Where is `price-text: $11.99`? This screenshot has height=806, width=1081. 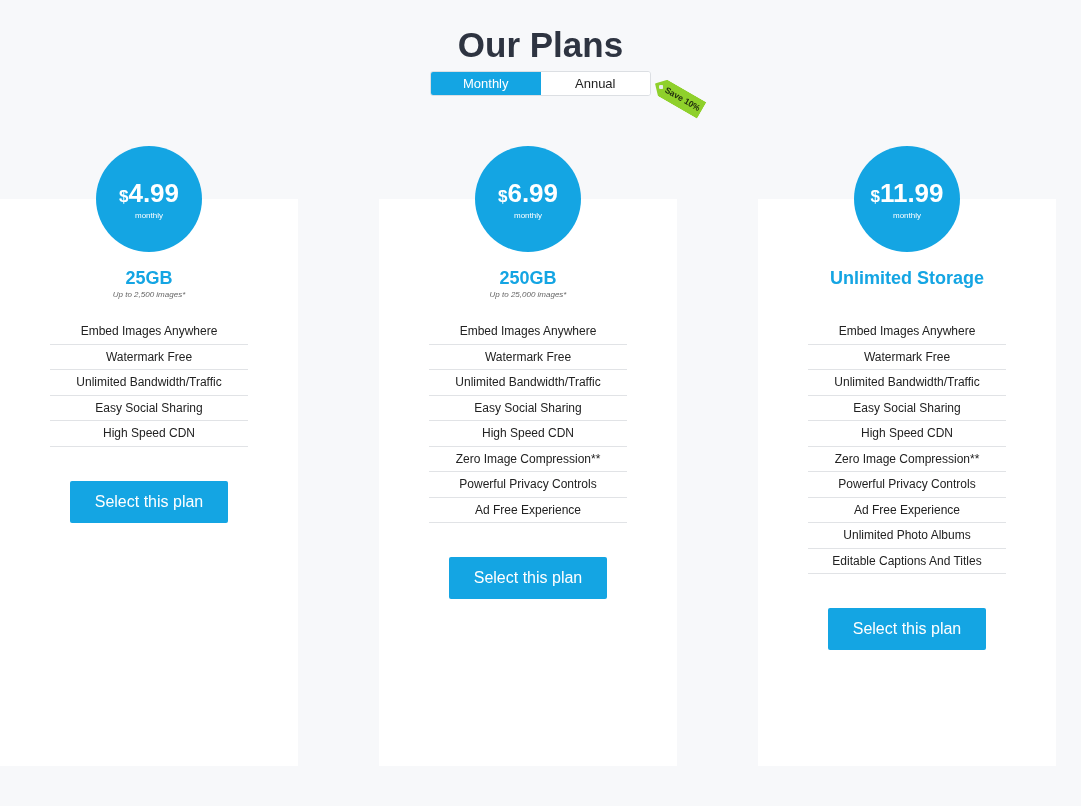 price-text: $11.99 is located at coordinates (907, 194).